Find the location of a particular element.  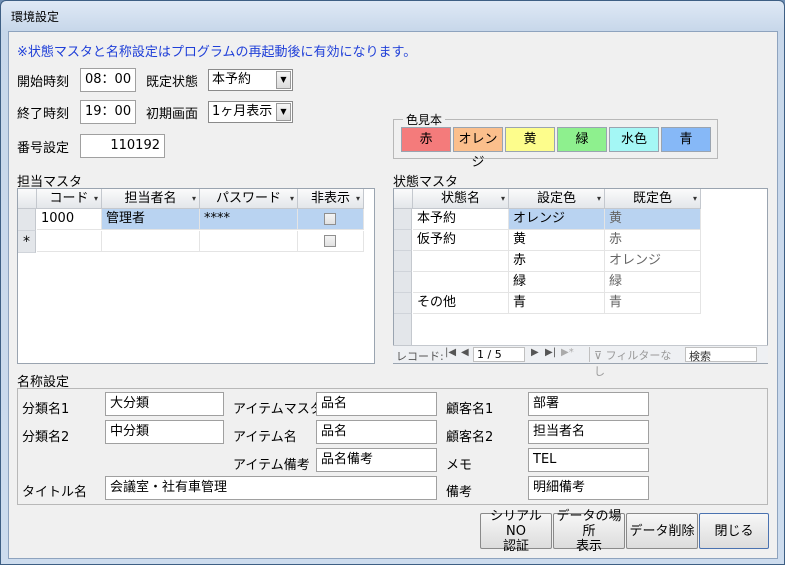

number-setting-field: 110192 is located at coordinates (122, 146).